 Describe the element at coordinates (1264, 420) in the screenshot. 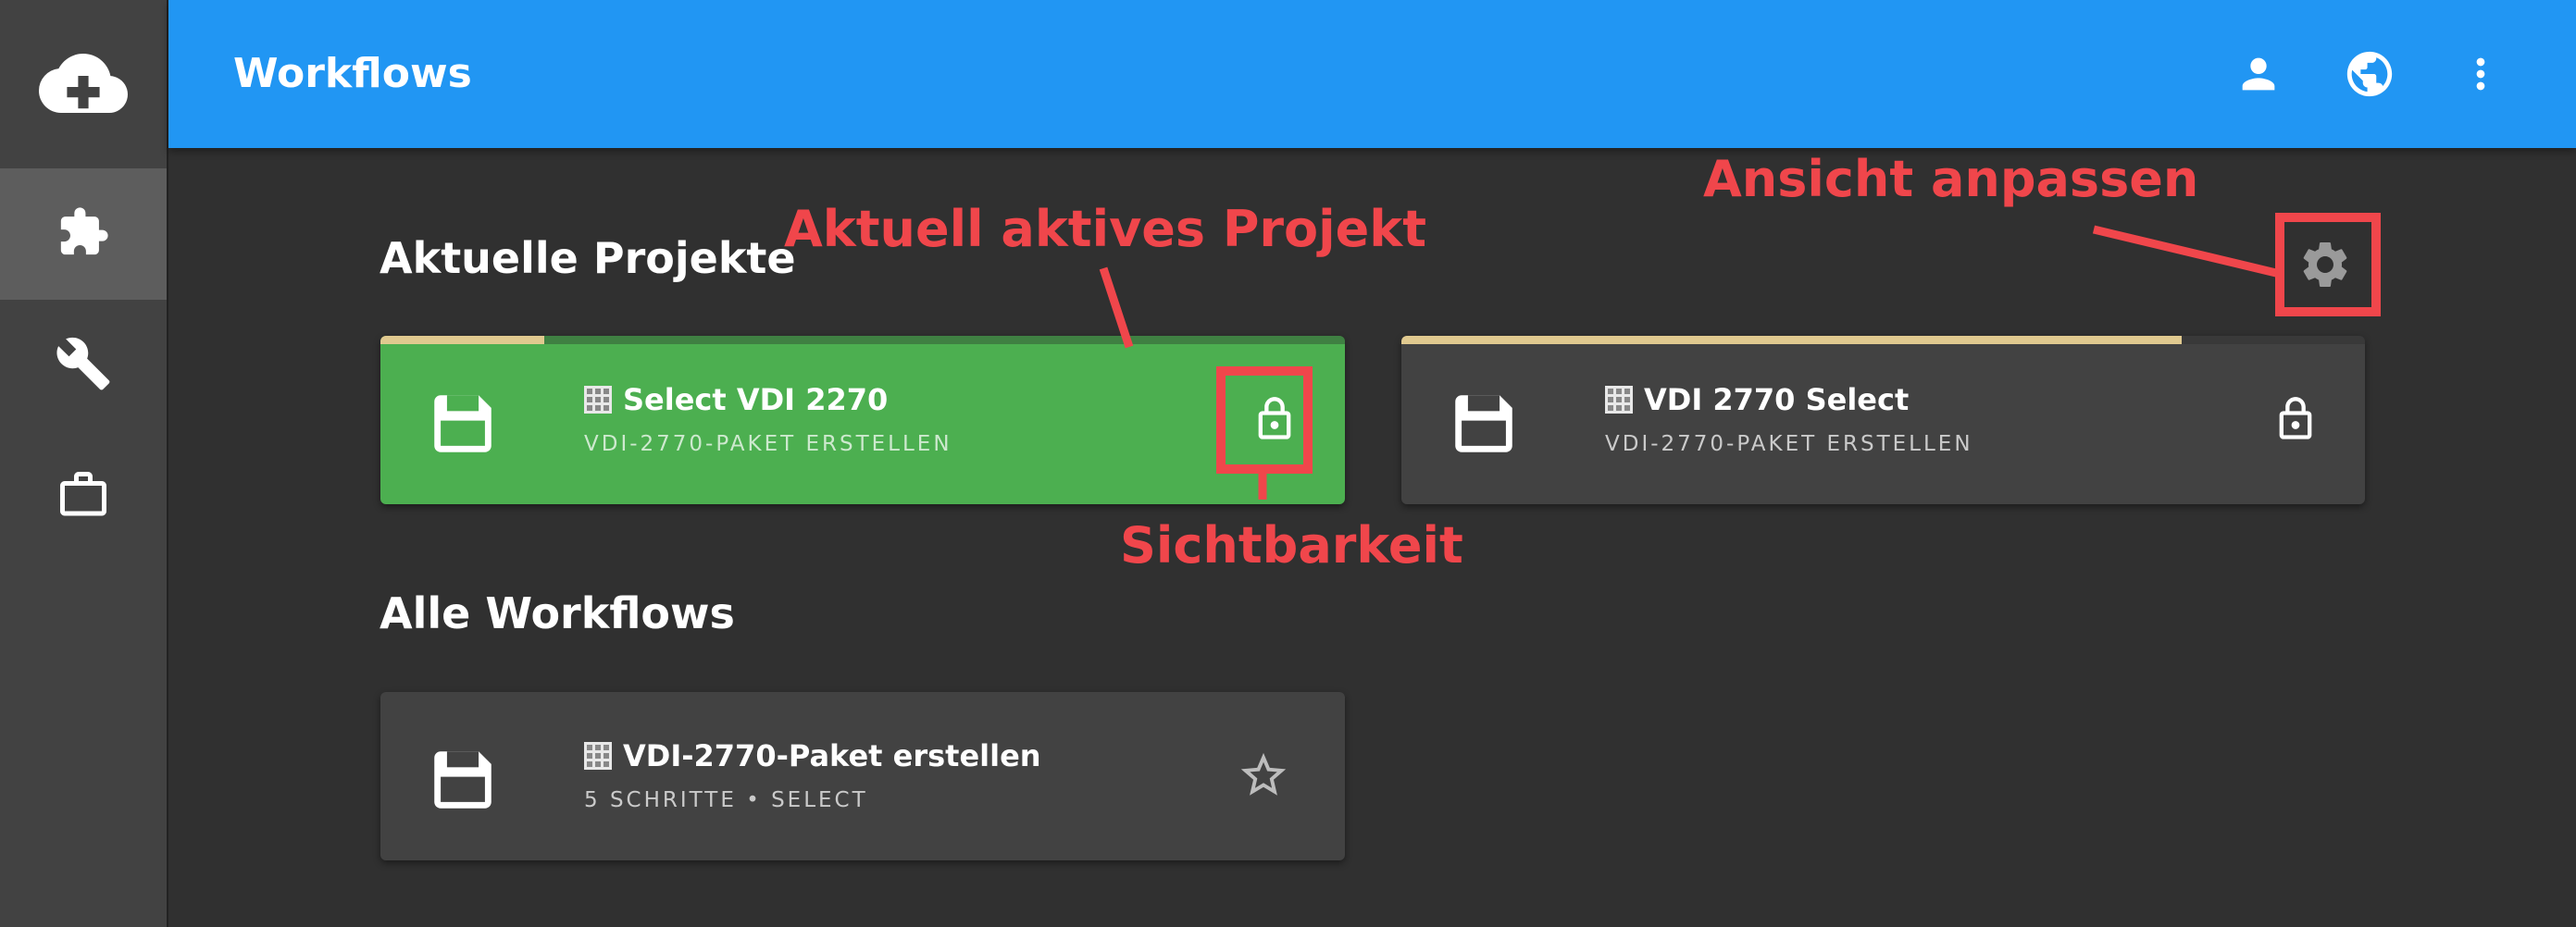

I see `annotation-box-visibility` at that location.